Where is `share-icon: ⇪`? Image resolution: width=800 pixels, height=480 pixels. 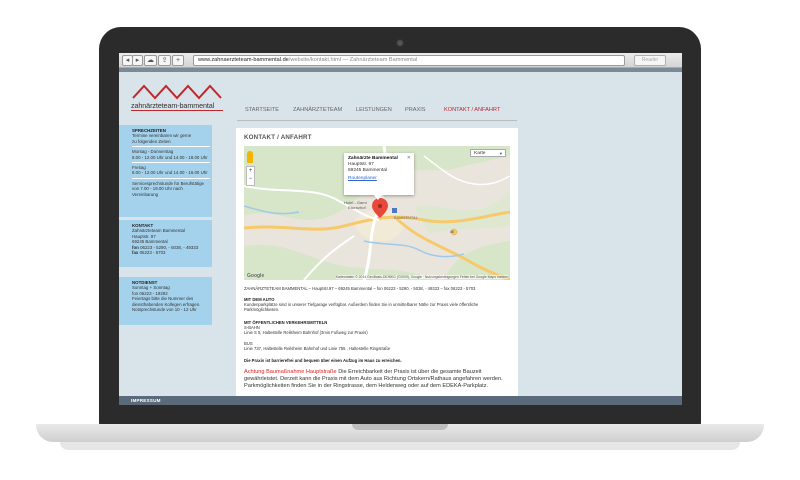 share-icon: ⇪ is located at coordinates (164, 60).